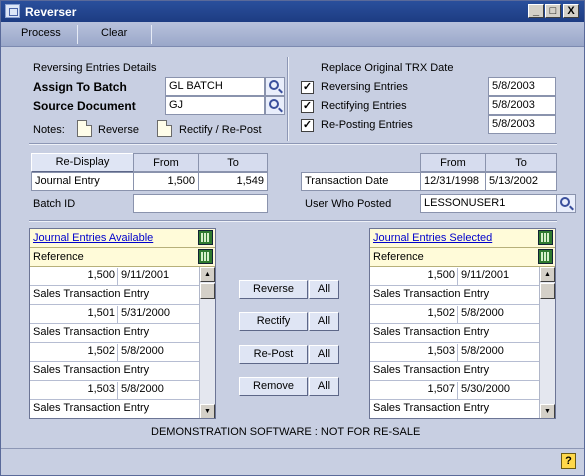  I want to click on reposting-date-input: 5/8/2003, so click(522, 124).